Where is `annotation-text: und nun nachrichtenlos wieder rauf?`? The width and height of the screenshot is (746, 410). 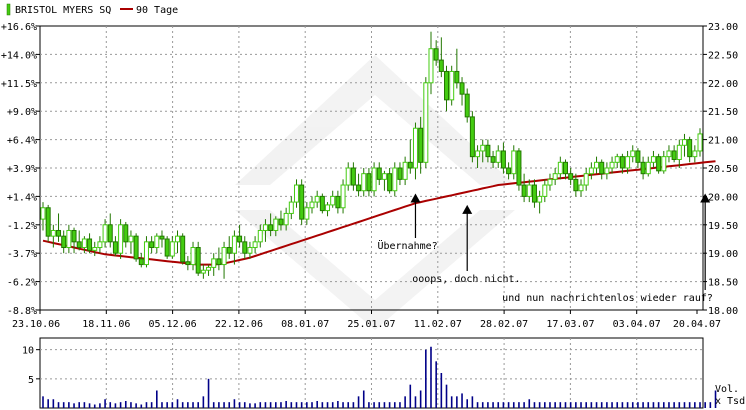
annotation-text: und nun nachrichtenlos wieder rauf? is located at coordinates (607, 298).